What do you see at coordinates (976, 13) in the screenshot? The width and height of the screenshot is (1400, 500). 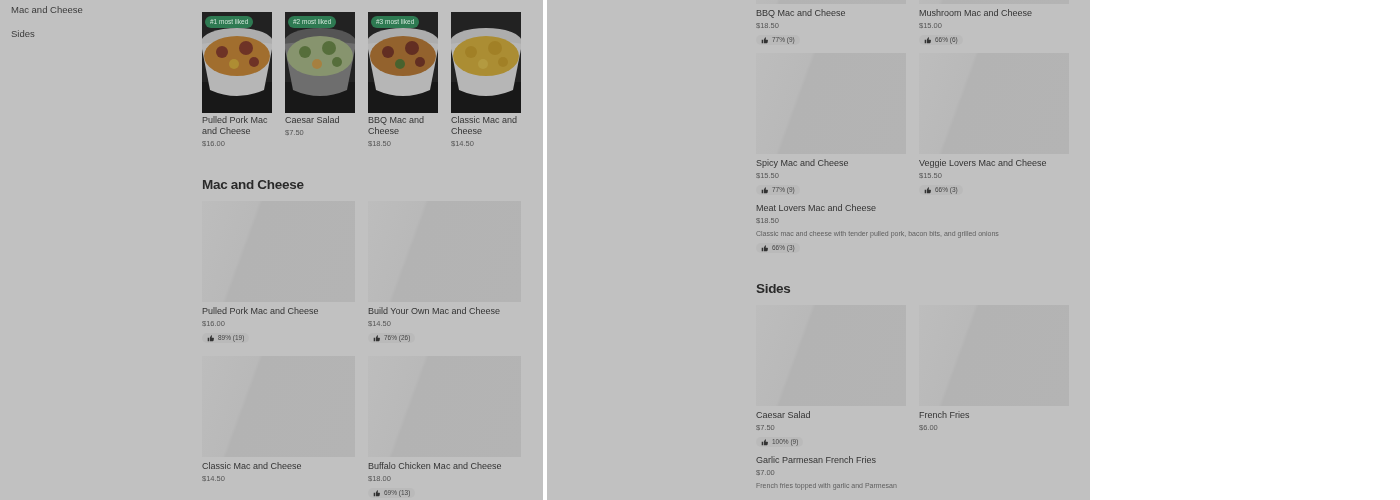 I see `item-name: Mushroom Mac and Cheese` at bounding box center [976, 13].